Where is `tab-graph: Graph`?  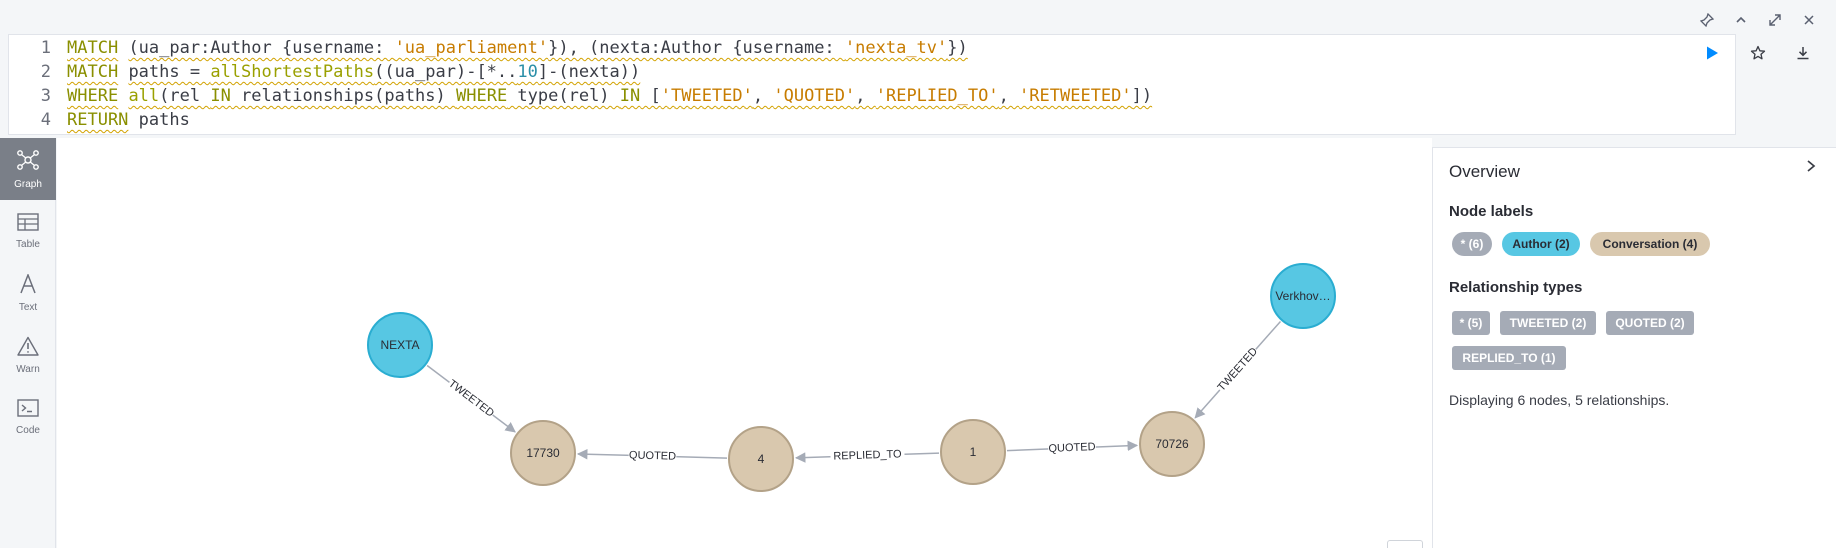 tab-graph: Graph is located at coordinates (28, 169).